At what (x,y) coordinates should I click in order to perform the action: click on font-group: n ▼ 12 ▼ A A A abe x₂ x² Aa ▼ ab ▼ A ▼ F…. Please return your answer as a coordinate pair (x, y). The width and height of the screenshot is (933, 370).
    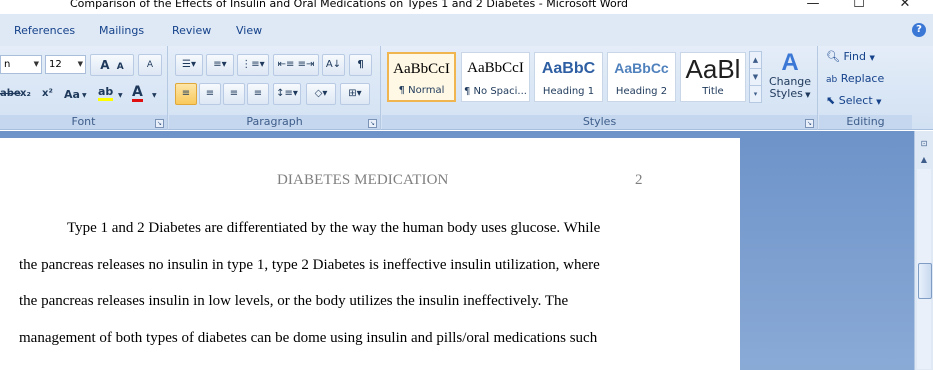
    Looking at the image, I should click on (84, 88).